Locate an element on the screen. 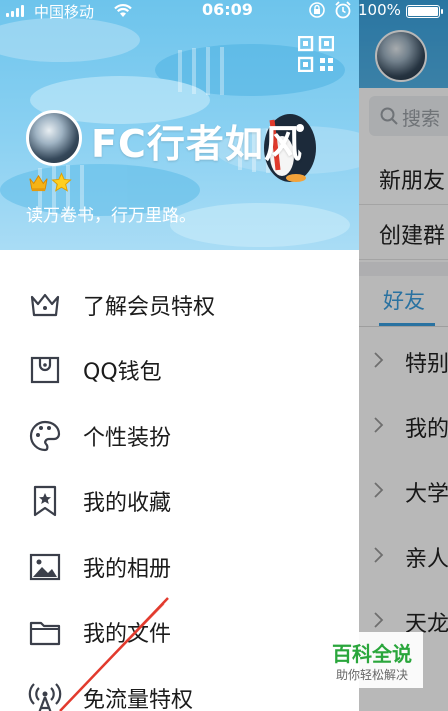 This screenshot has width=448, height=711. menu-label: 我的相册 is located at coordinates (127, 569).